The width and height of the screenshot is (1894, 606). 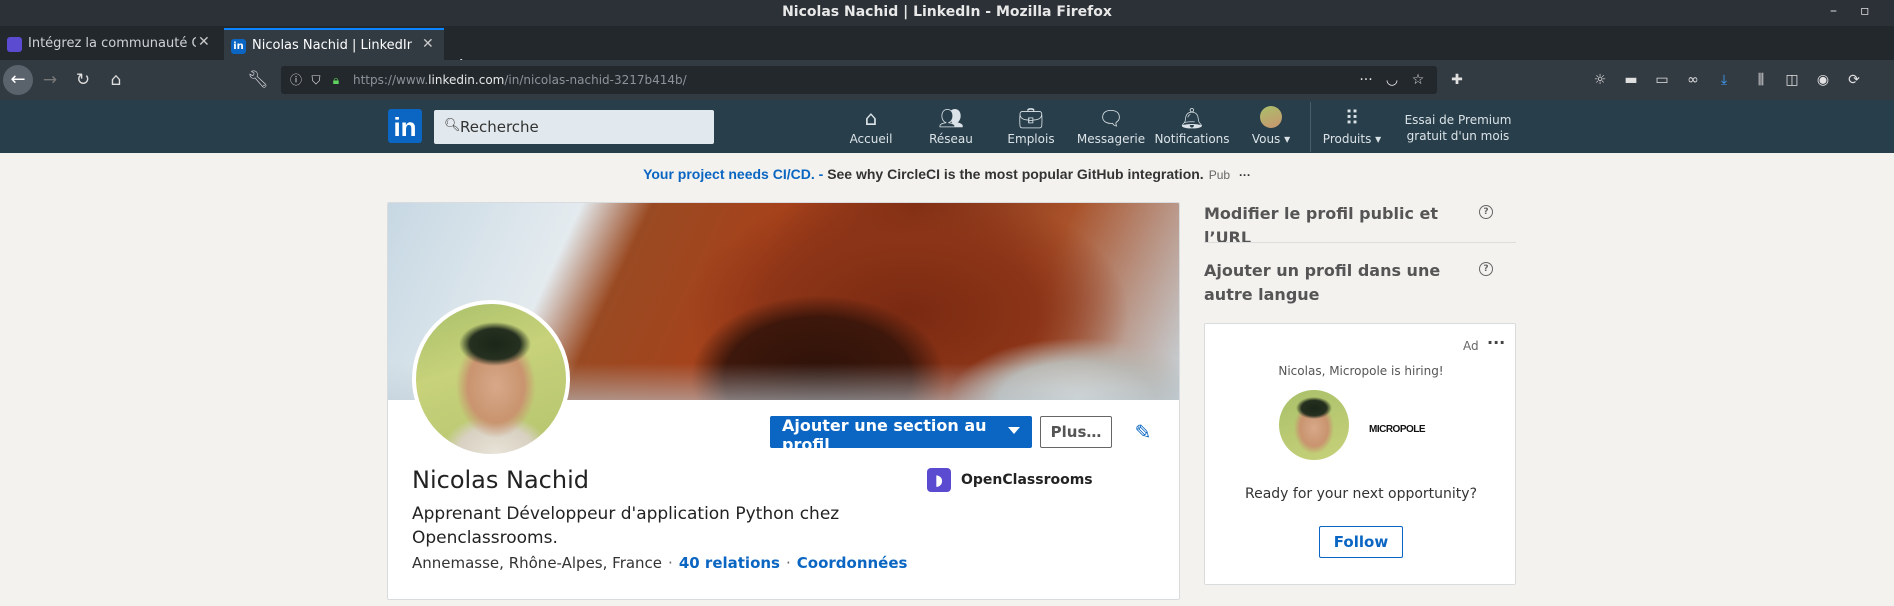 I want to click on page-actions-icon: ···, so click(x=1366, y=80).